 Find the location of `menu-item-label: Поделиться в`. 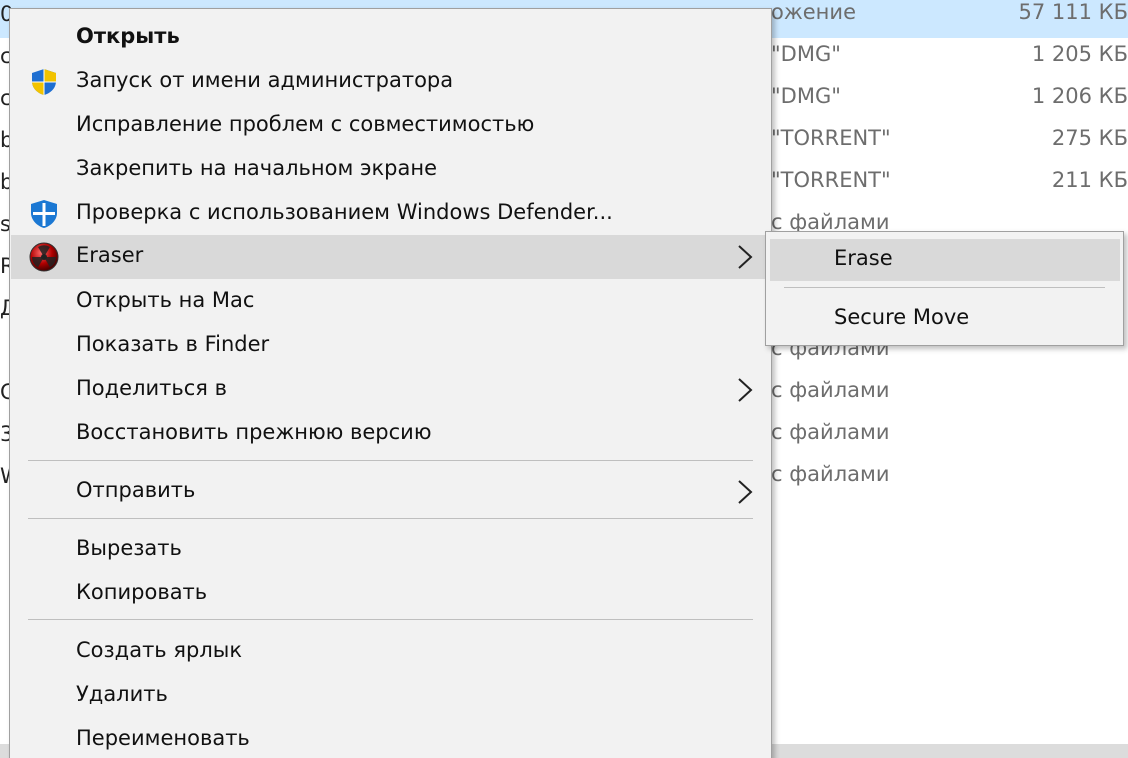

menu-item-label: Поделиться в is located at coordinates (151, 388).